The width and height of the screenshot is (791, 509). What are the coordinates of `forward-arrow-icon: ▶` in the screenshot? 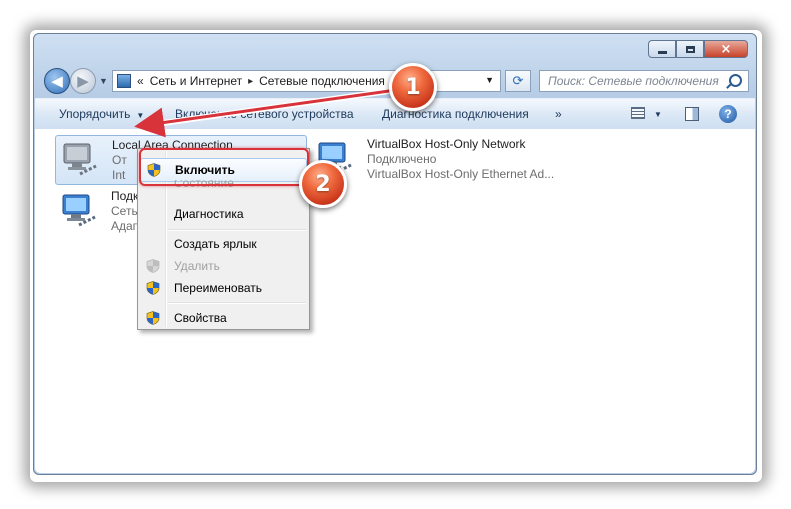 It's located at (83, 81).